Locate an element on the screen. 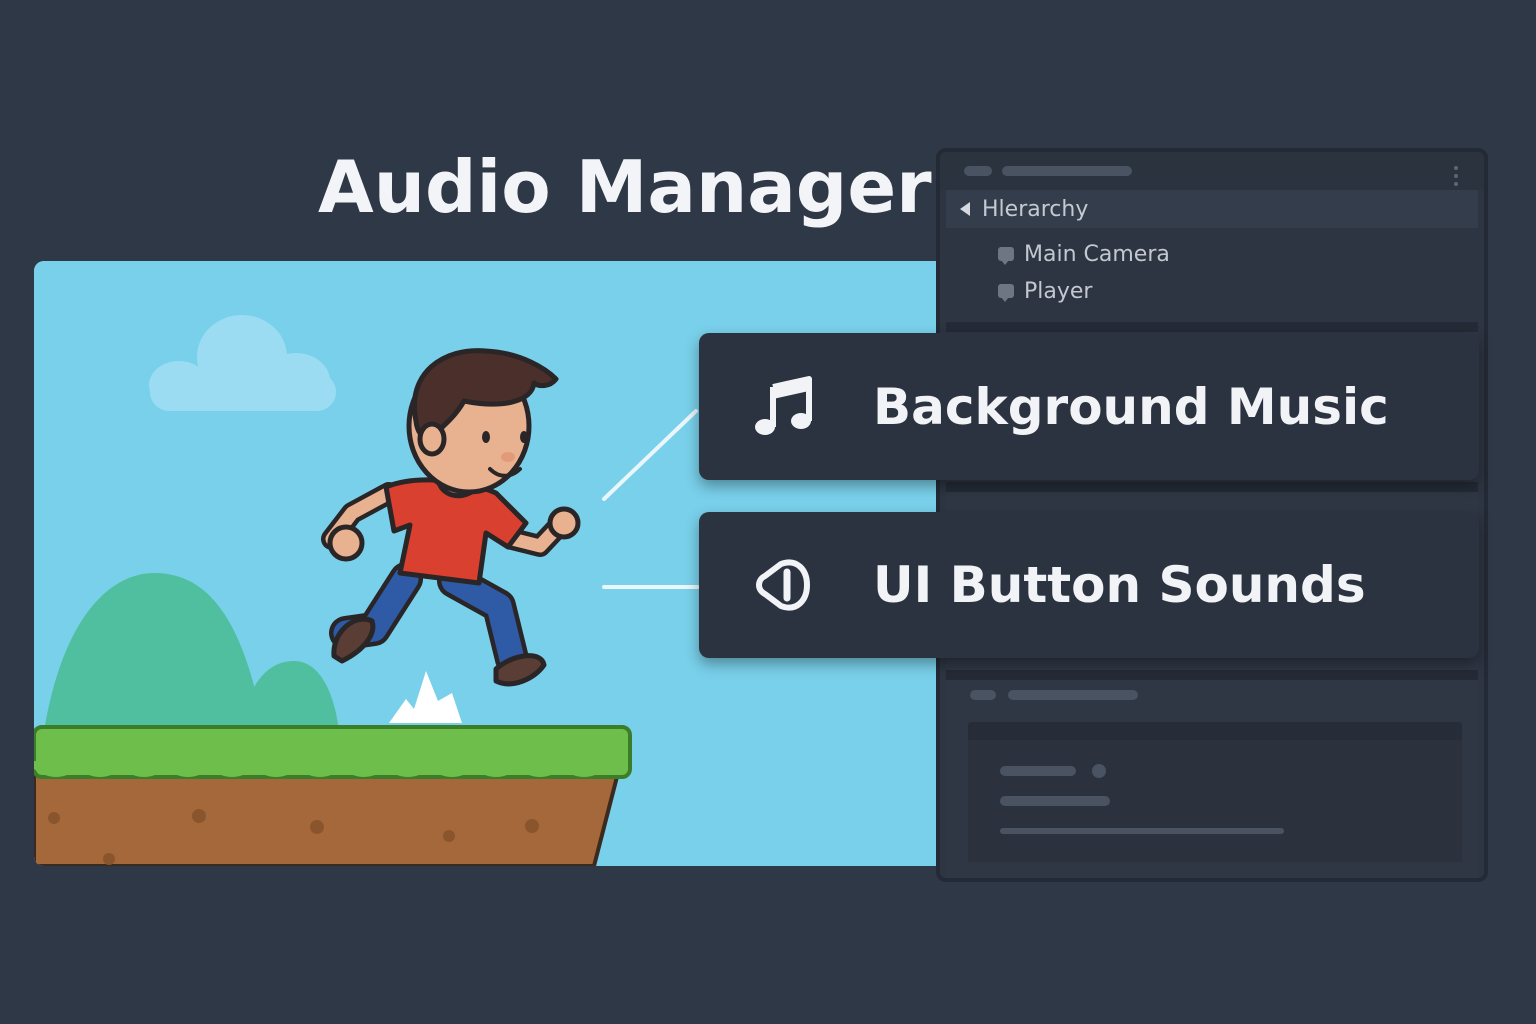 The width and height of the screenshot is (1536, 1024). ground-platform is located at coordinates (333, 795).